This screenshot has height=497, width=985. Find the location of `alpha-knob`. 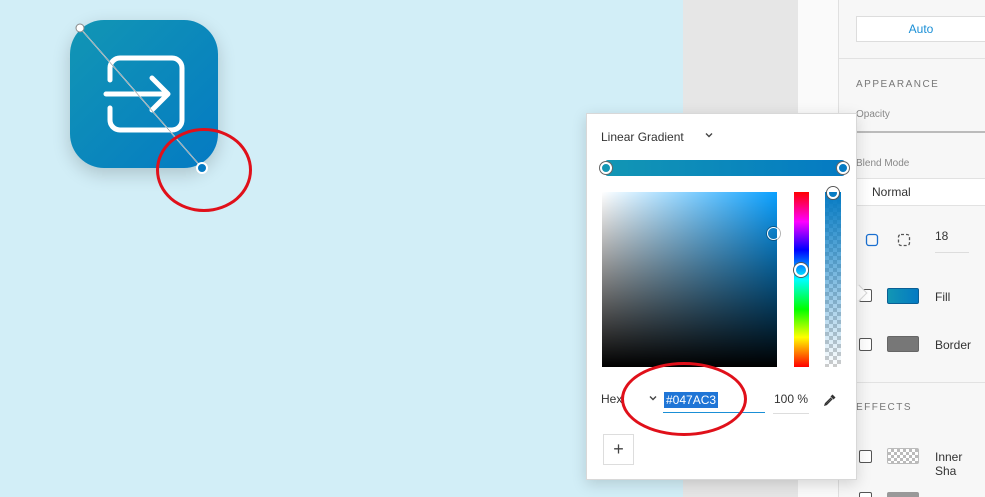

alpha-knob is located at coordinates (833, 193).